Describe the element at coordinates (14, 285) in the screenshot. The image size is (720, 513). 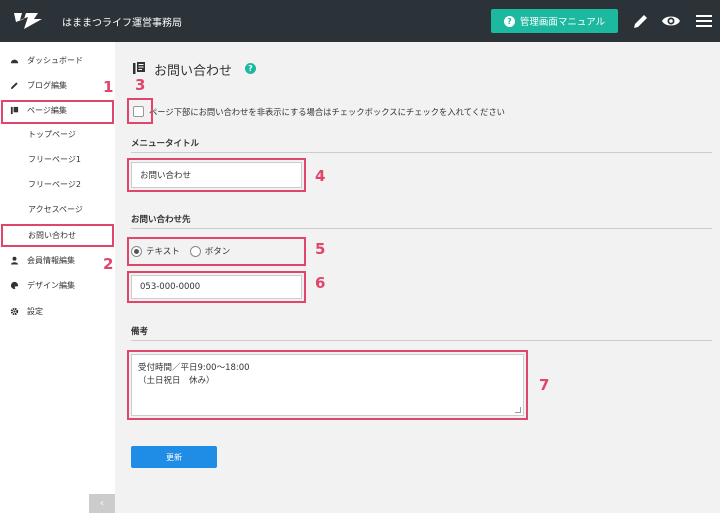
I see `palette-icon` at that location.